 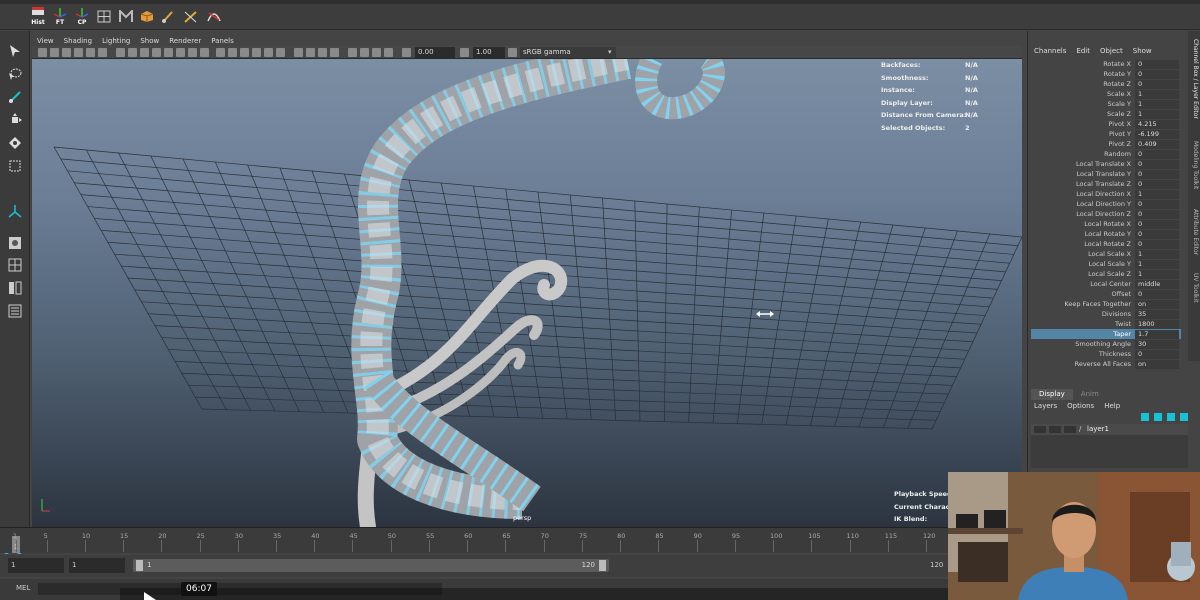 I want to click on channel-name: Local Direction Z, so click(x=1083, y=214).